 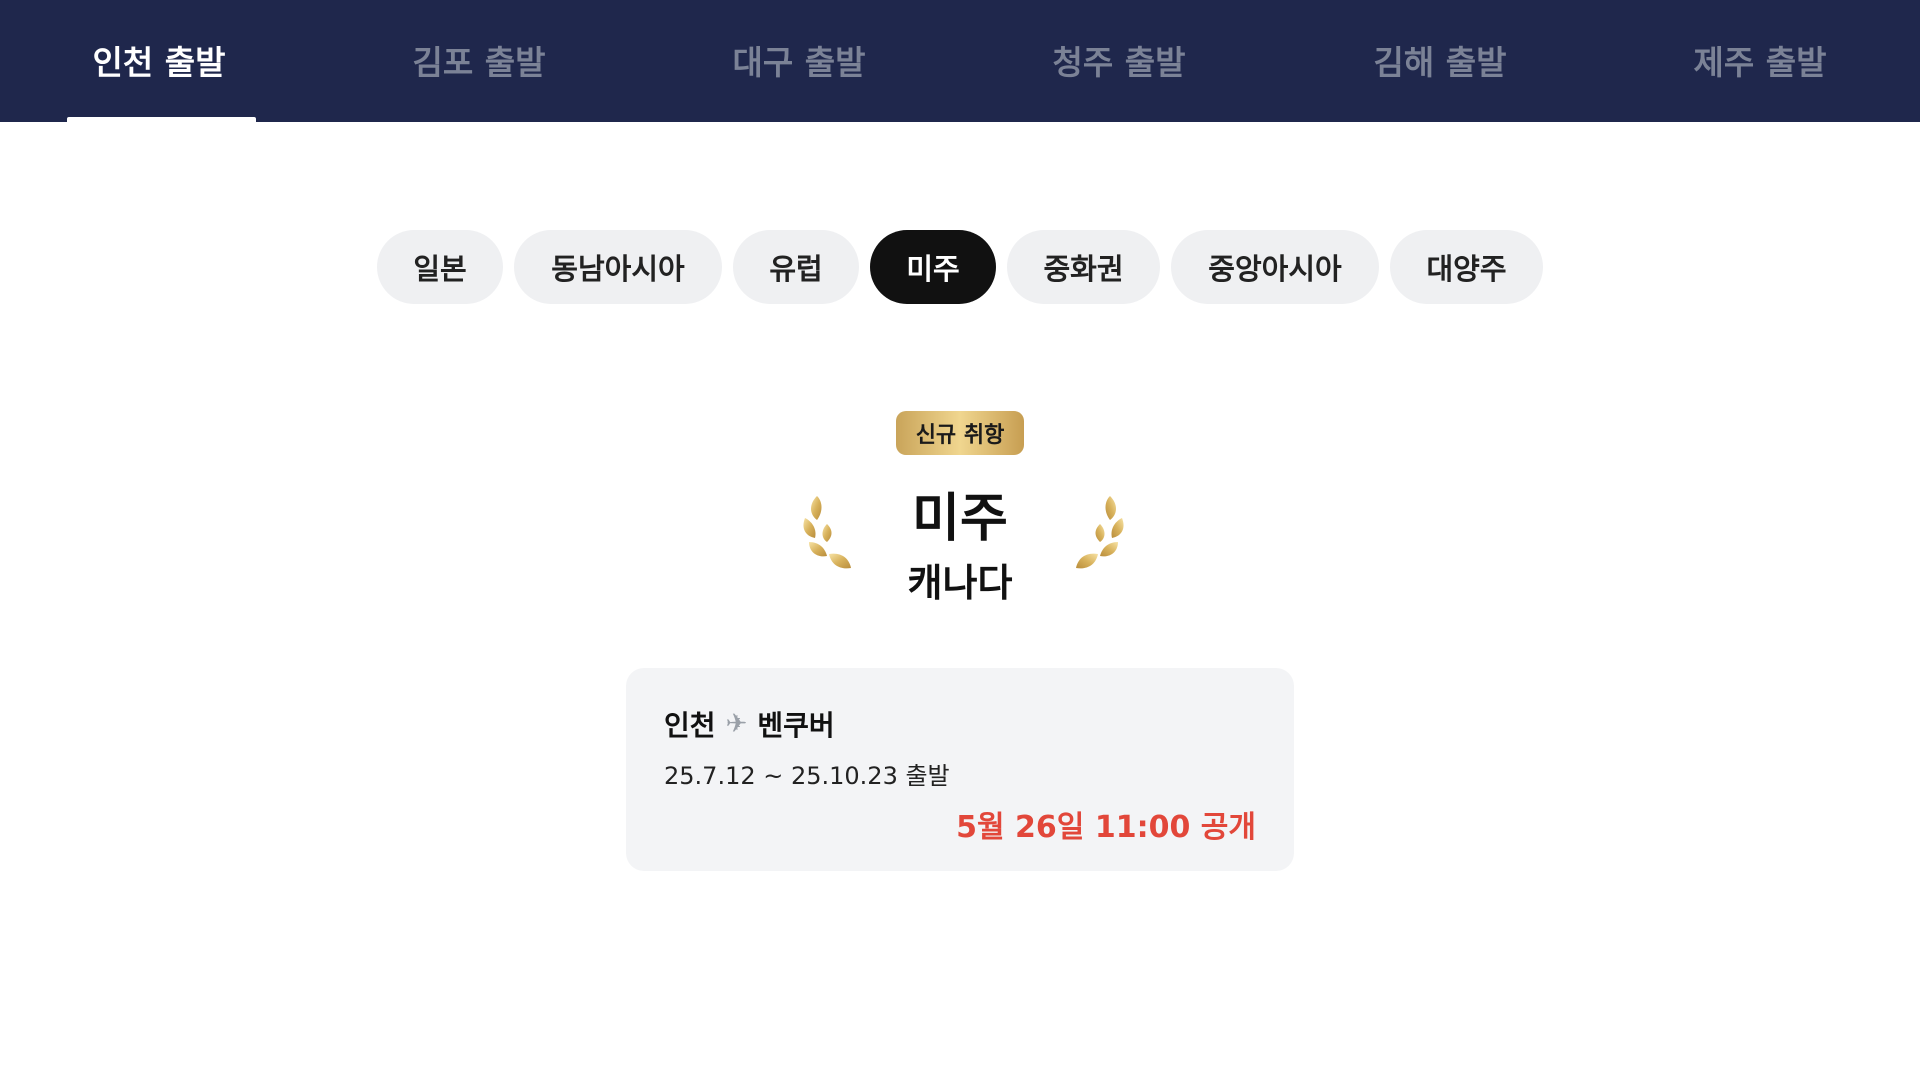 What do you see at coordinates (440, 267) in the screenshot?
I see `chip-japan: 일본` at bounding box center [440, 267].